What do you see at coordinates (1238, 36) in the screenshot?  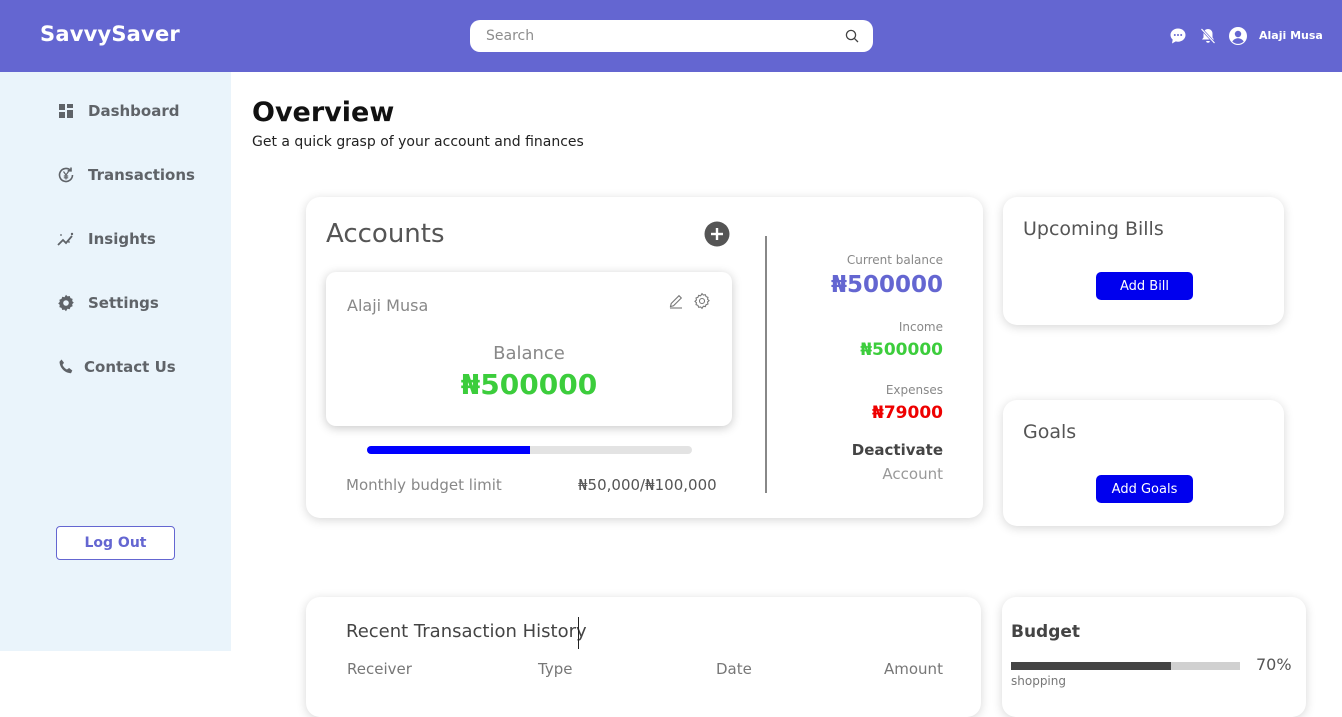 I see `user-avatar-icon` at bounding box center [1238, 36].